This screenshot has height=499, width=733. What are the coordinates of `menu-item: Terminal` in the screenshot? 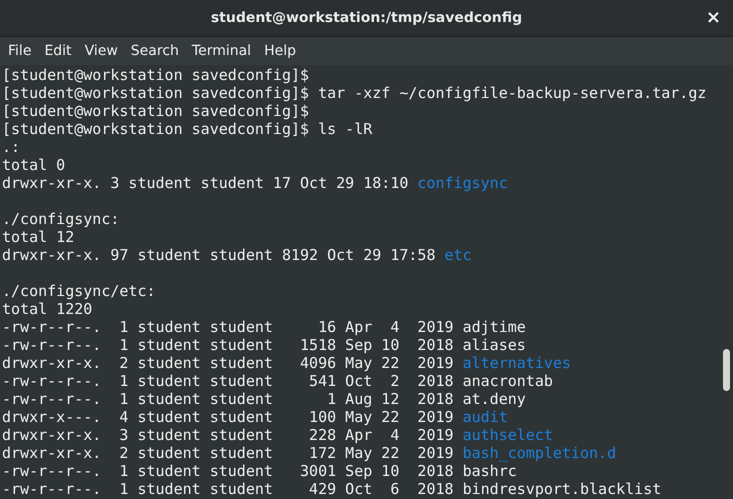 It's located at (222, 51).